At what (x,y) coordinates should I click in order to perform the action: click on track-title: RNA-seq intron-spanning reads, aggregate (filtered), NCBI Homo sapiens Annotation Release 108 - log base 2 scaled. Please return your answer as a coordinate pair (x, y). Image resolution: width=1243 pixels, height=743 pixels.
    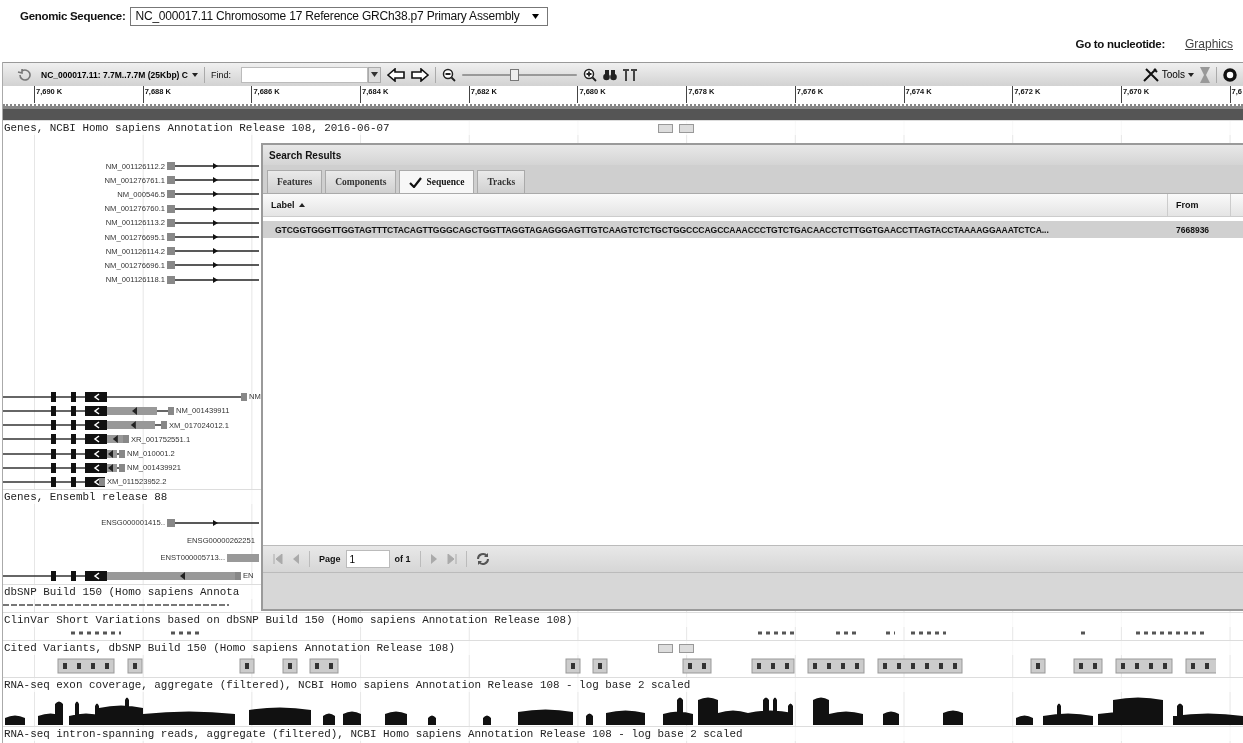
    Looking at the image, I should click on (373, 734).